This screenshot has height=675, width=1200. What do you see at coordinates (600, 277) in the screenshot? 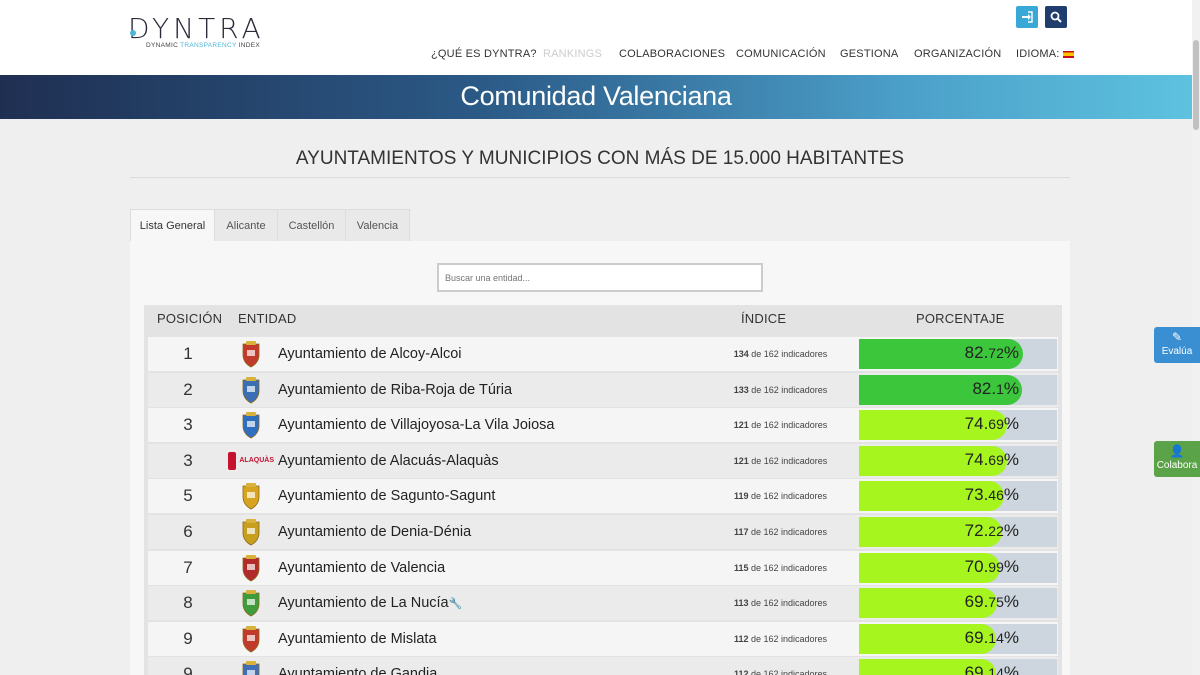
I see `entity-search-input` at bounding box center [600, 277].